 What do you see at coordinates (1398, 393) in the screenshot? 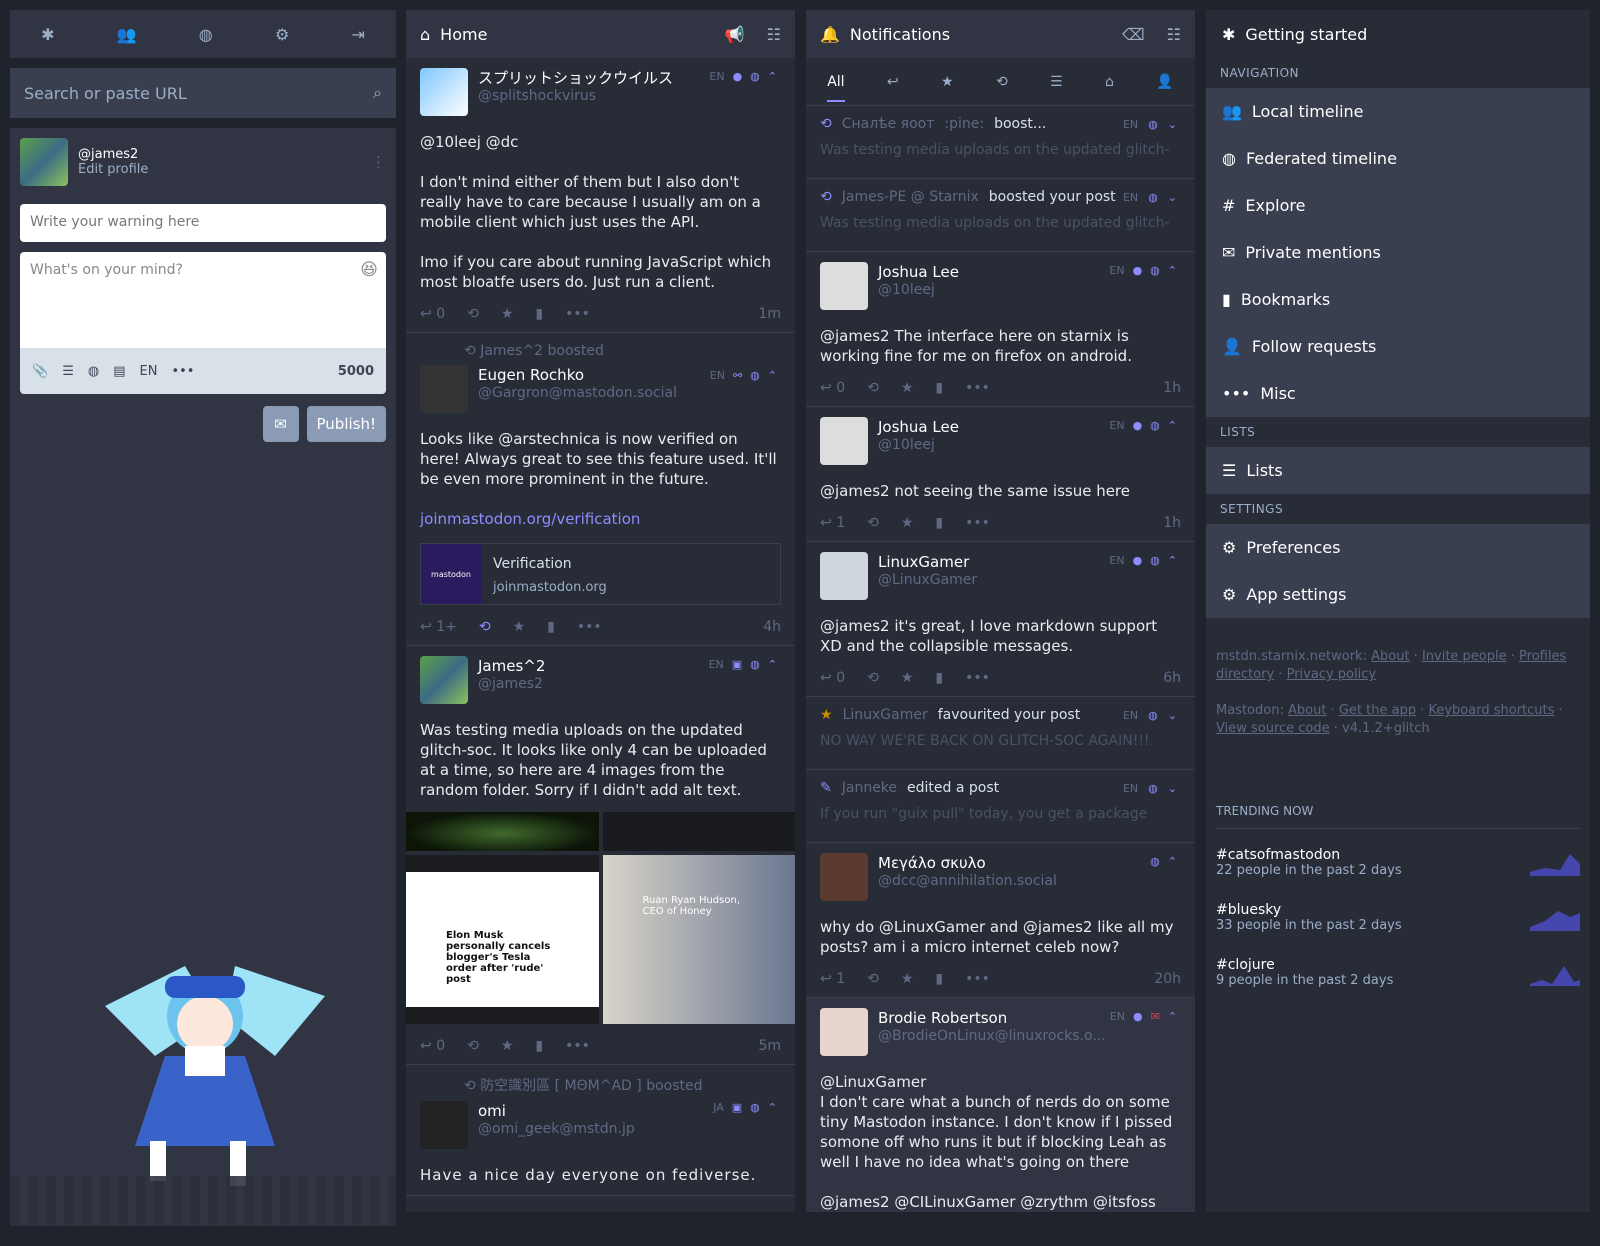
I see `nav-misc: ••• Misc` at bounding box center [1398, 393].